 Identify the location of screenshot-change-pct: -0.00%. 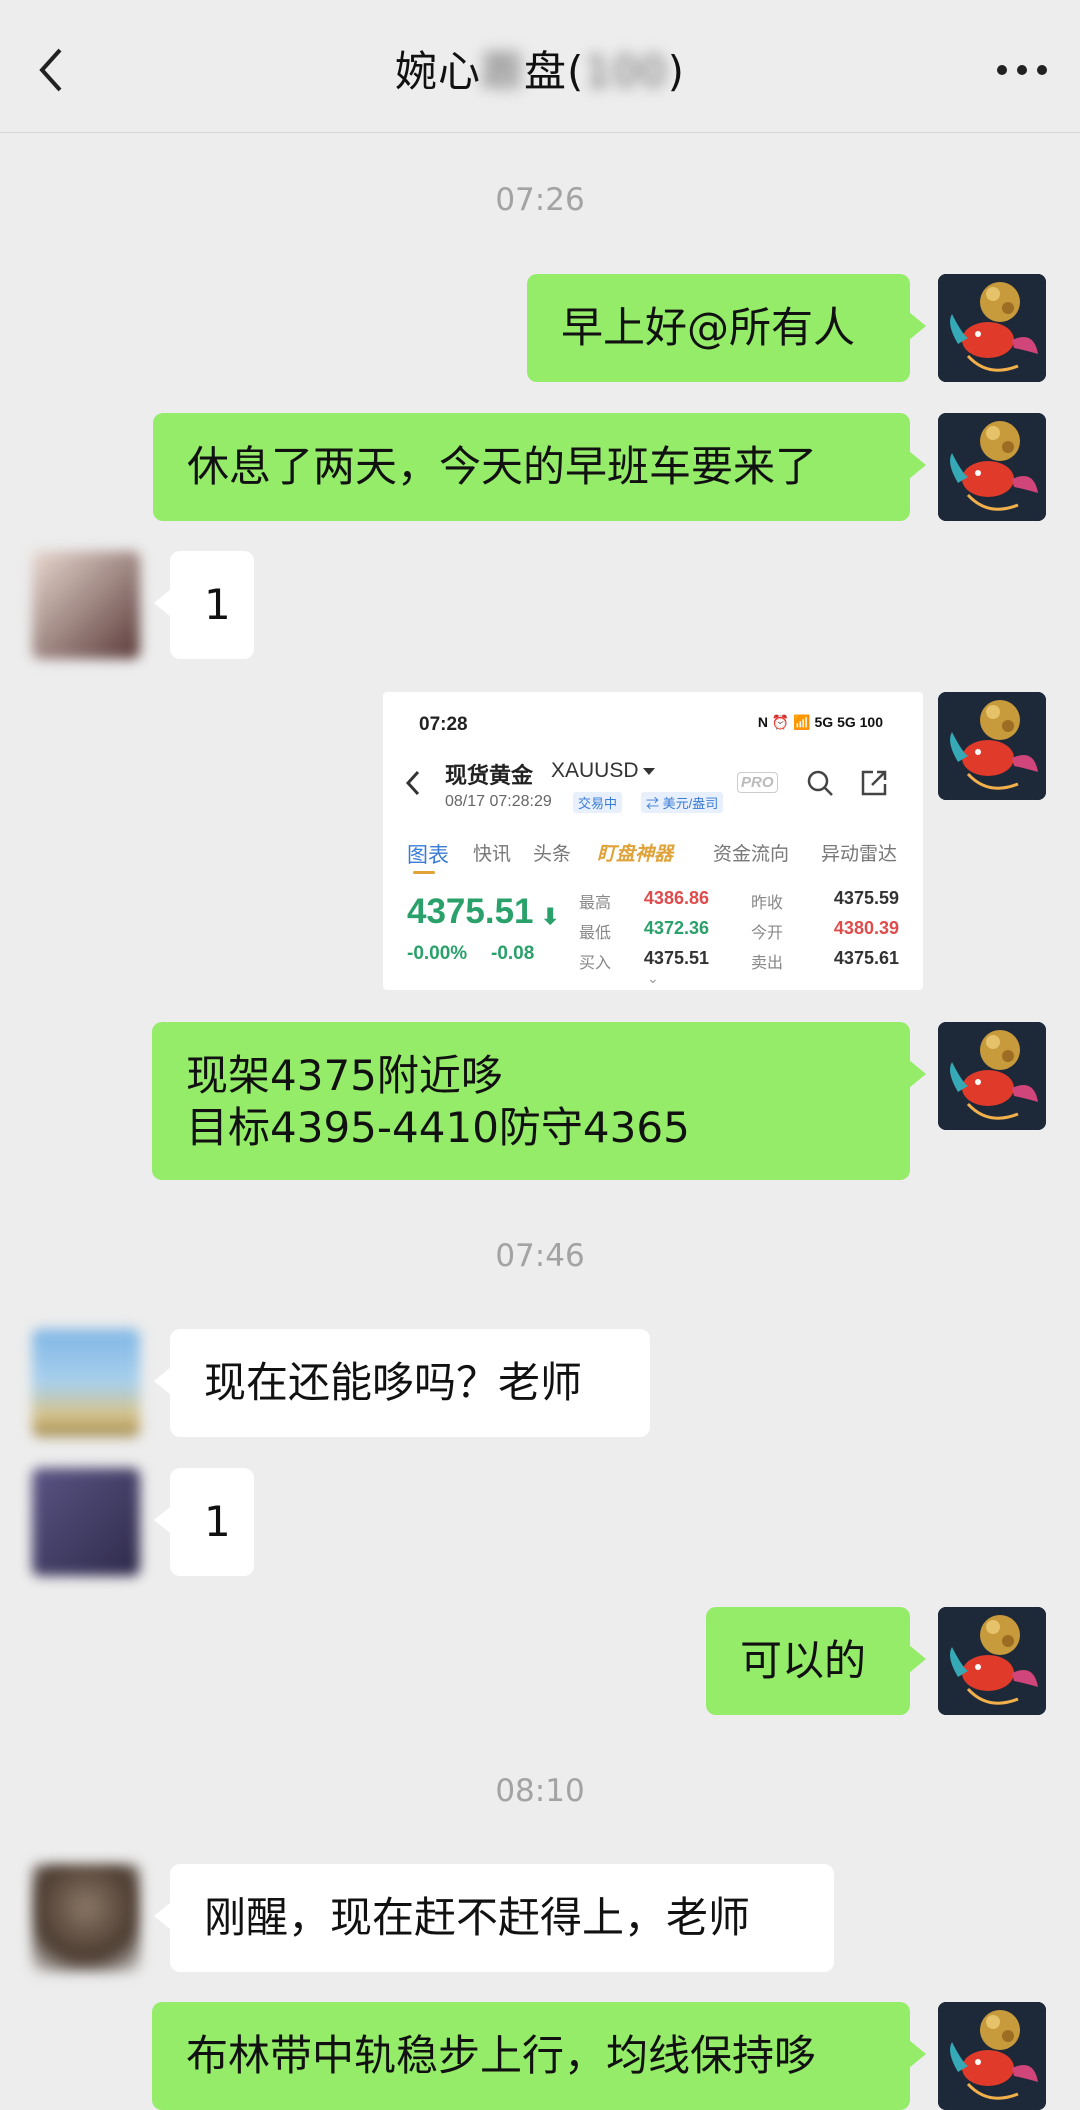
(437, 953).